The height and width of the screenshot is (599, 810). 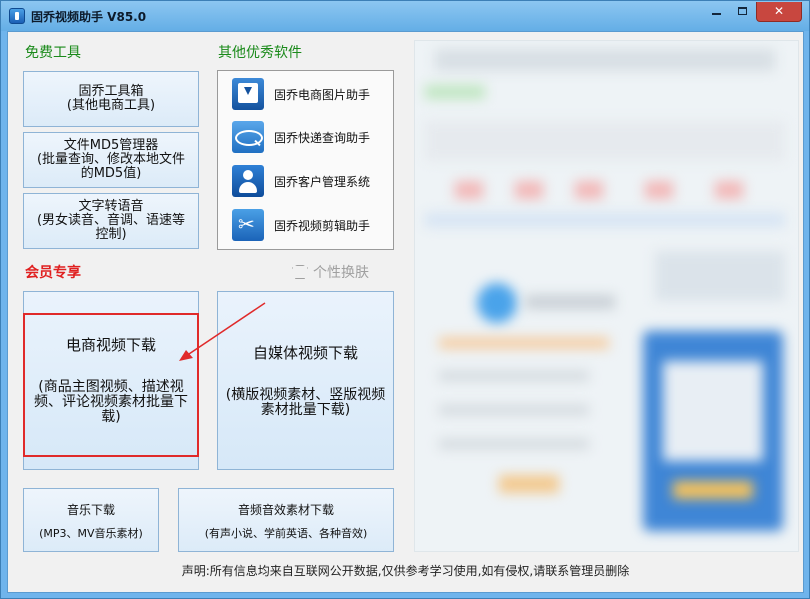 I want to click on footer-disclaimer: 声明:所有信息均来自互联网公开数据,仅供参考学习使用,如有侵权,请联系管理员删除, so click(x=405, y=571).